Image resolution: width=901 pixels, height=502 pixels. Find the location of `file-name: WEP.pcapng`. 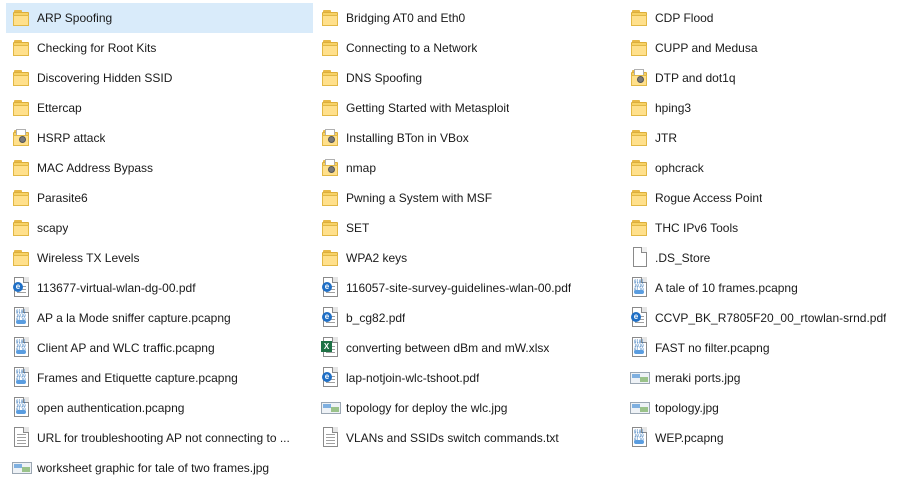

file-name: WEP.pcapng is located at coordinates (689, 438).